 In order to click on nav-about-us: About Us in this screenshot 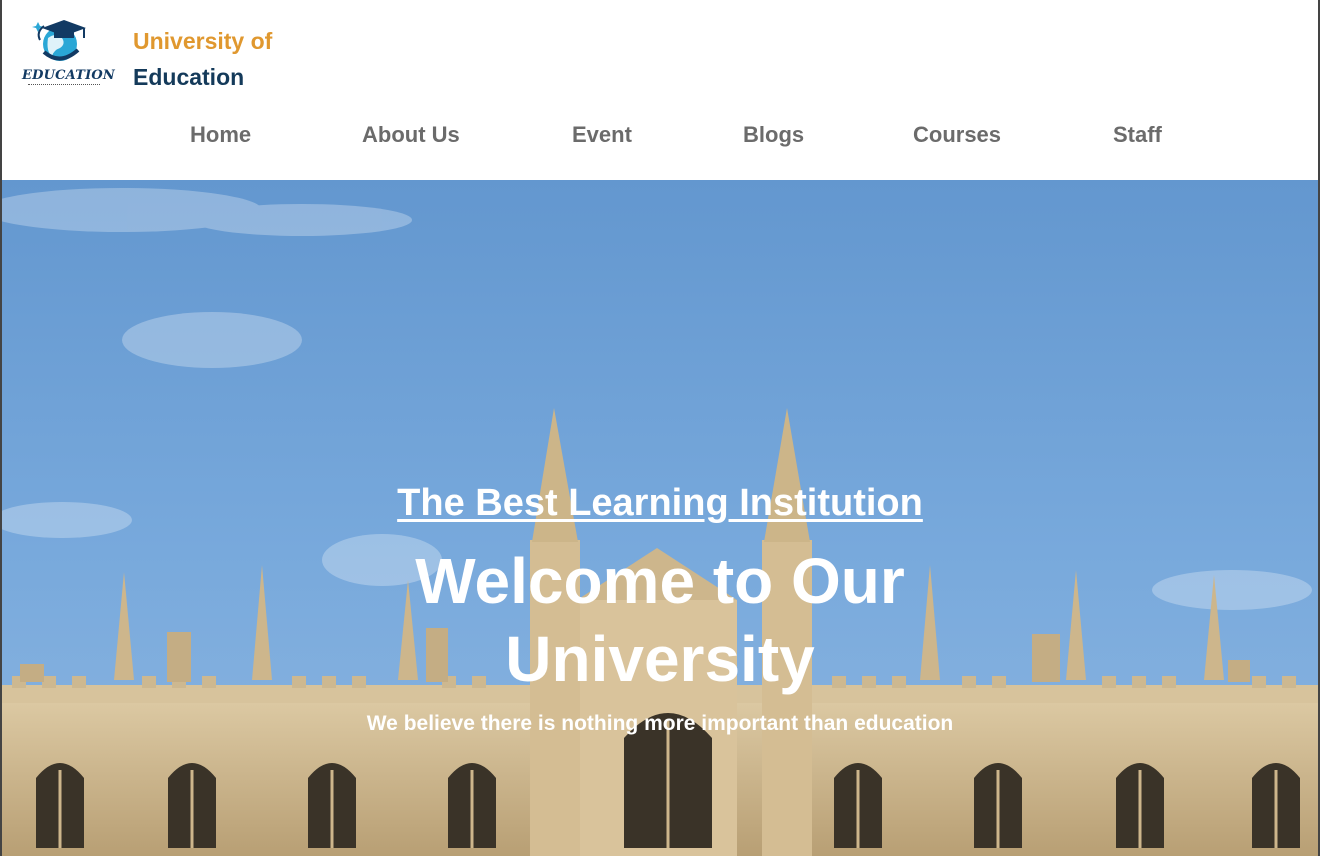, I will do `click(411, 135)`.